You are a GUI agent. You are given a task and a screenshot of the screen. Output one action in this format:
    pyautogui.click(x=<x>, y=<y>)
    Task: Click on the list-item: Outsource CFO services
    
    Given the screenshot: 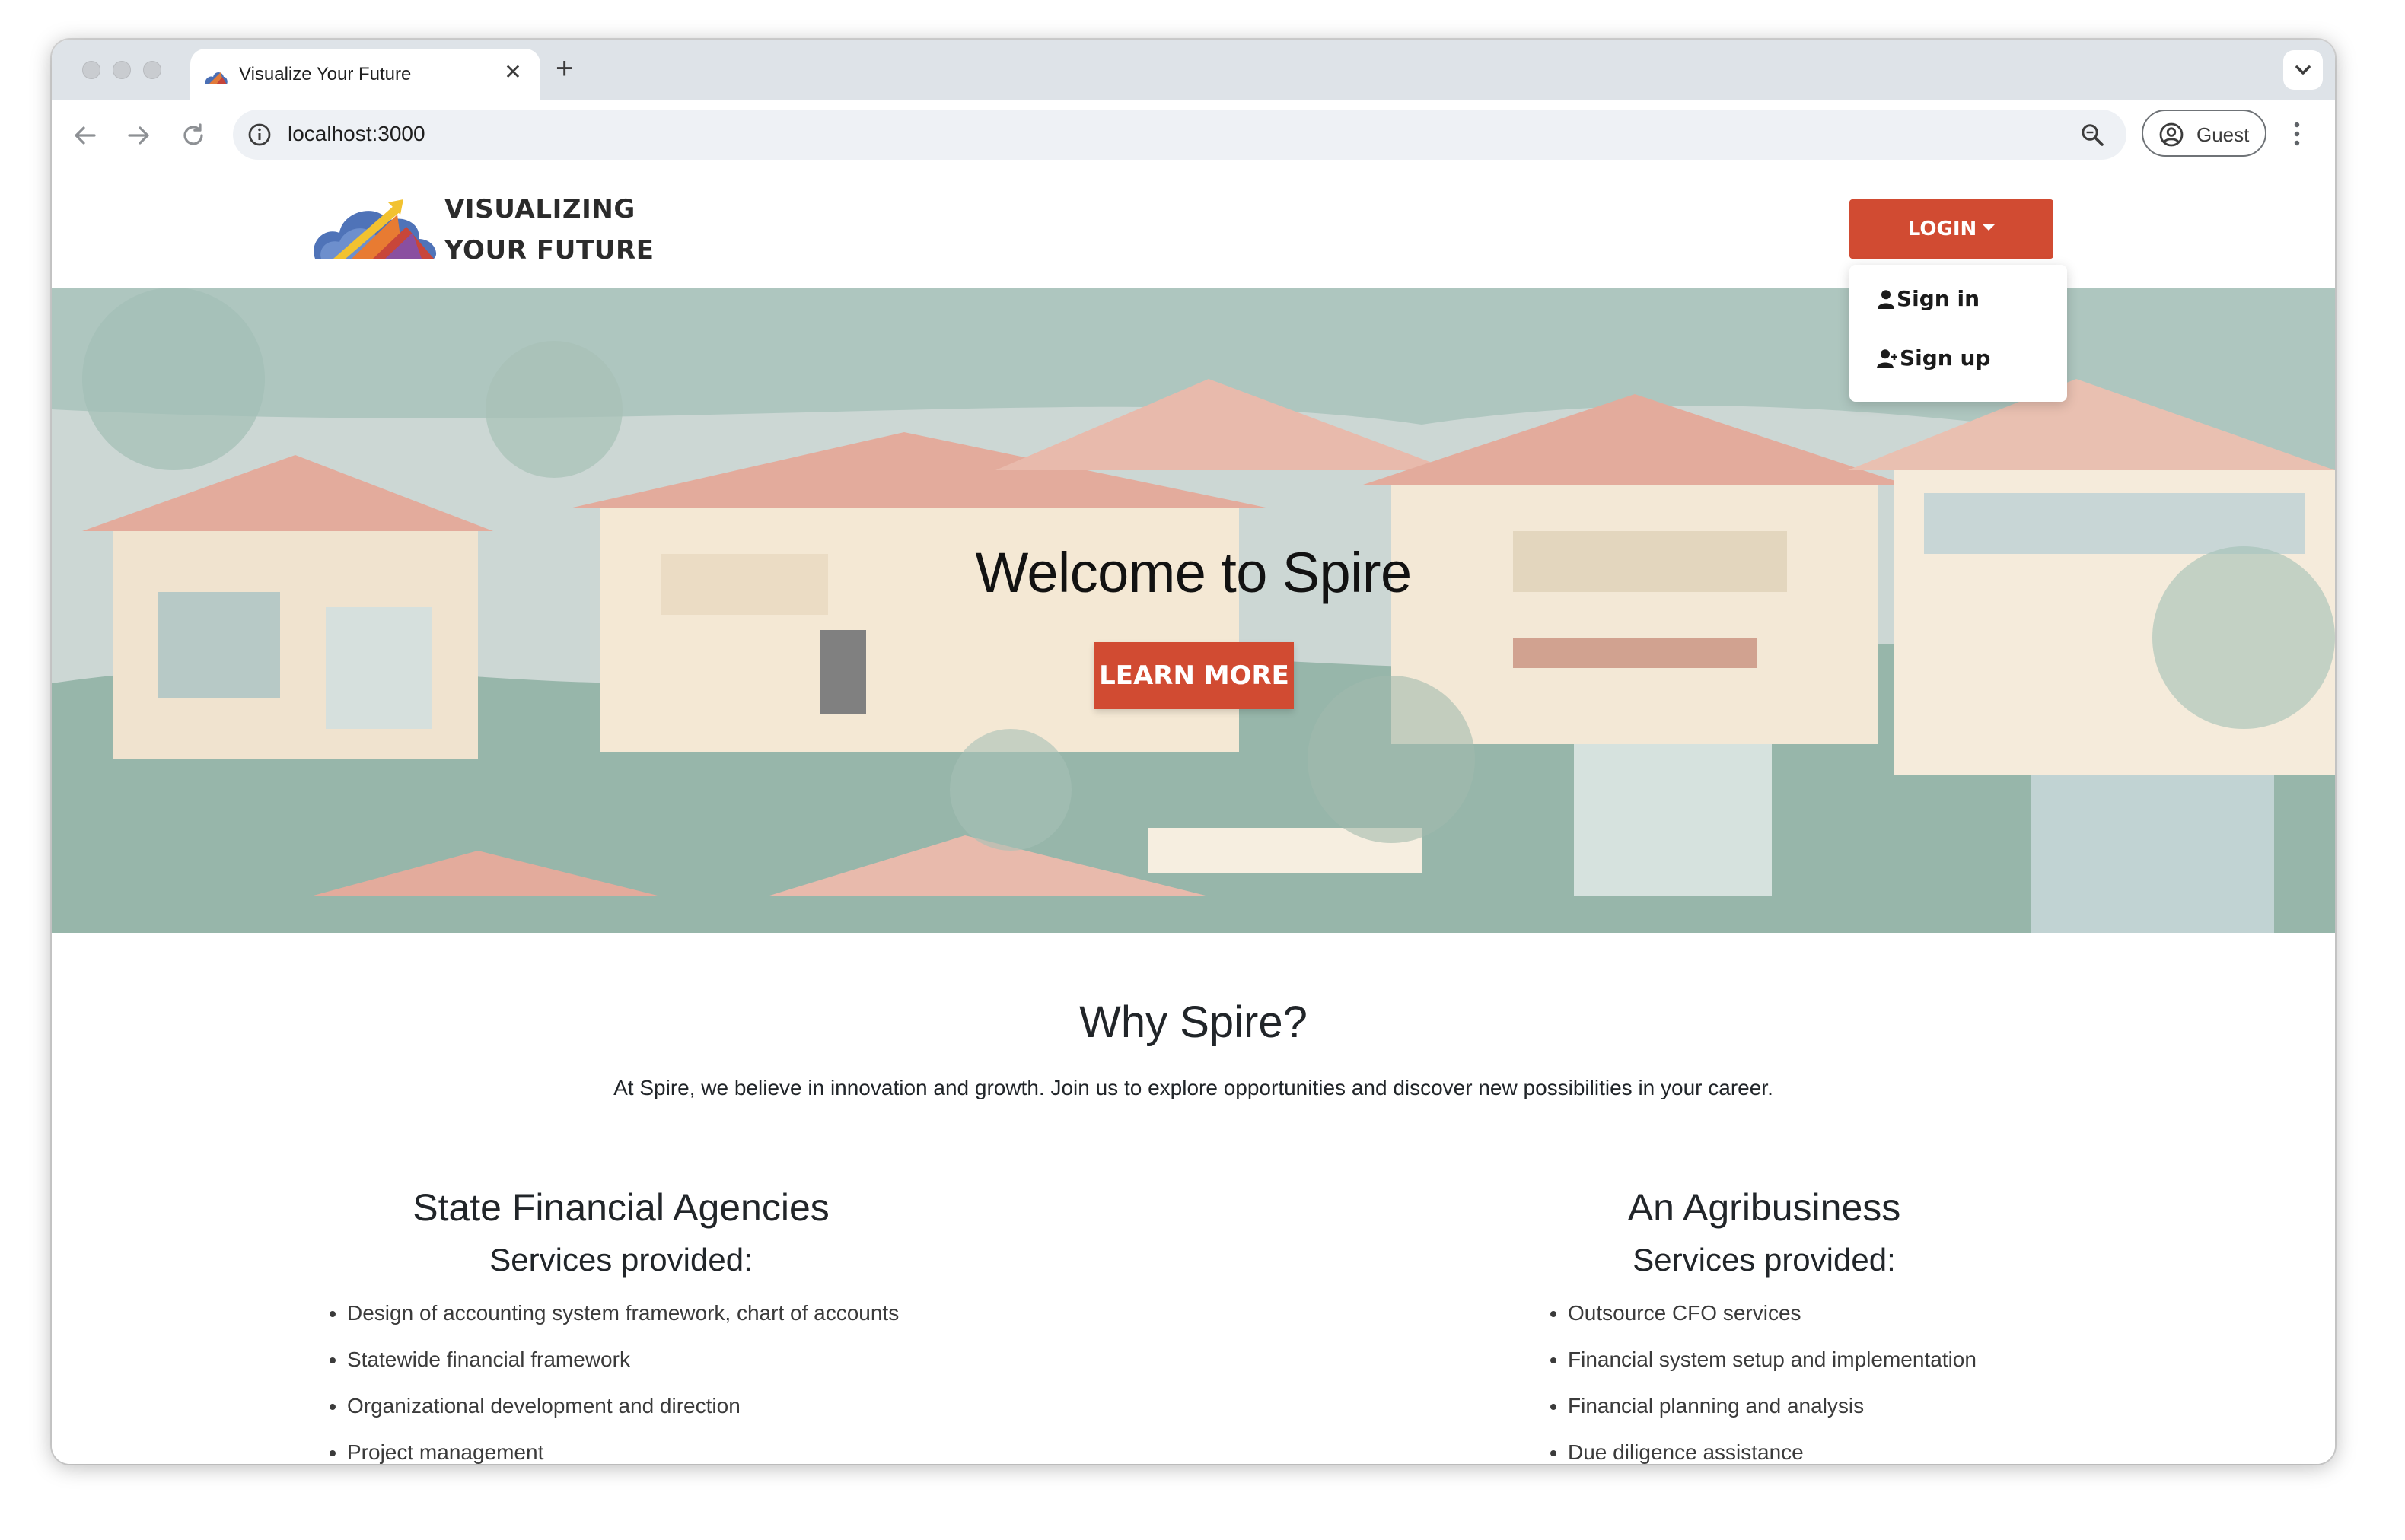 What is the action you would take?
    pyautogui.click(x=1772, y=1321)
    